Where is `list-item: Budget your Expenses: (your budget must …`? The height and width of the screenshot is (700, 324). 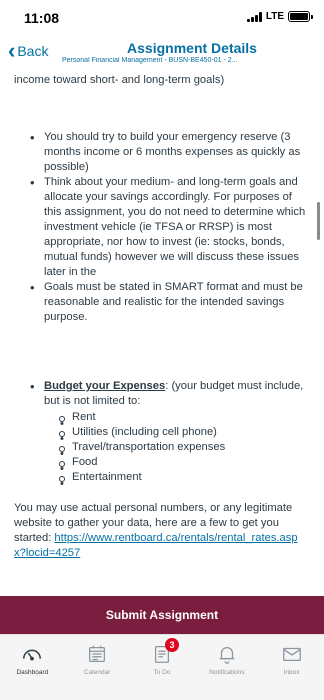 list-item: Budget your Expenses: (your budget must … is located at coordinates (169, 432).